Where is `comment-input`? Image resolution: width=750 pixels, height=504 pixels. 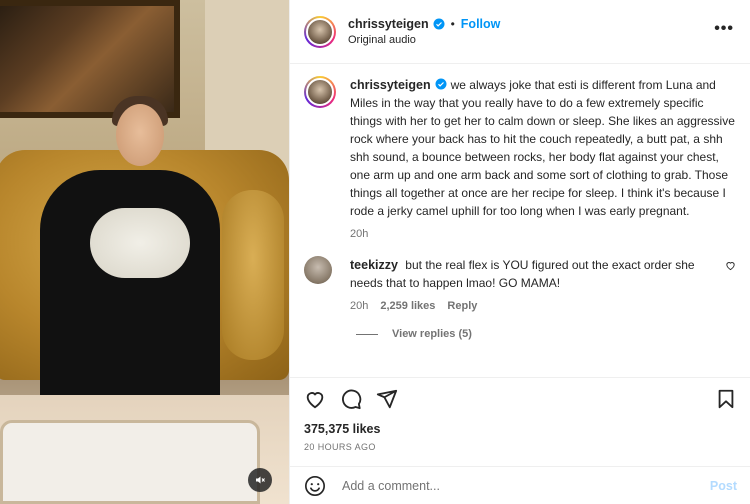
comment-input is located at coordinates (526, 485).